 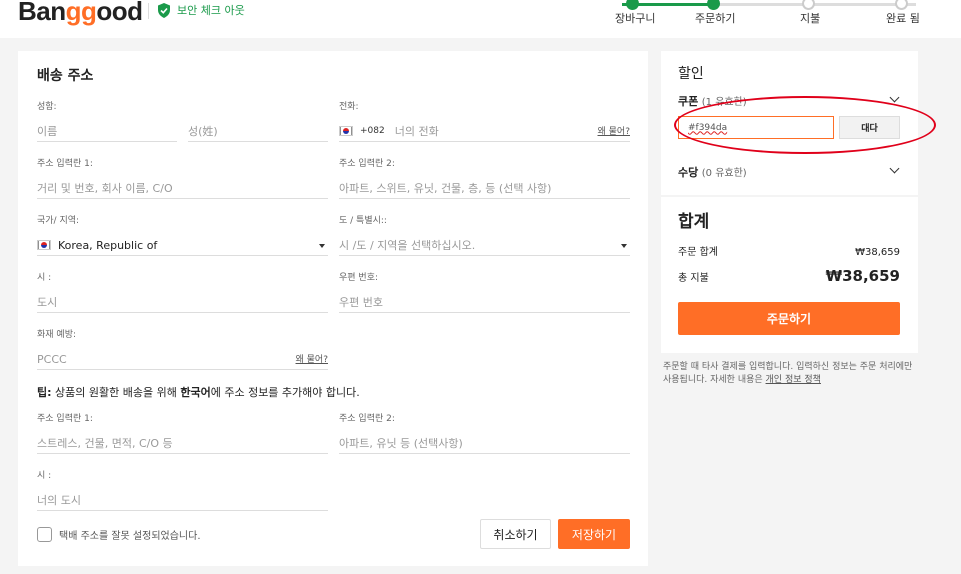 What do you see at coordinates (58, 221) in the screenshot?
I see `country-label: 국가/ 지역:` at bounding box center [58, 221].